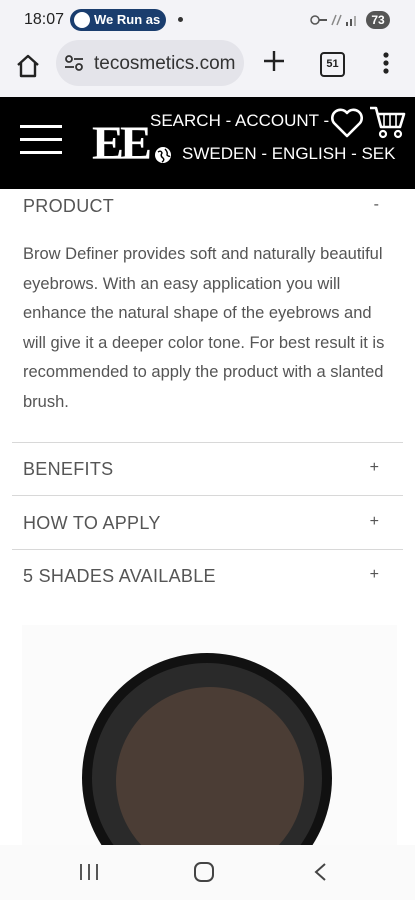  What do you see at coordinates (92, 523) in the screenshot?
I see `accordion-title: HOW TO APPLY` at bounding box center [92, 523].